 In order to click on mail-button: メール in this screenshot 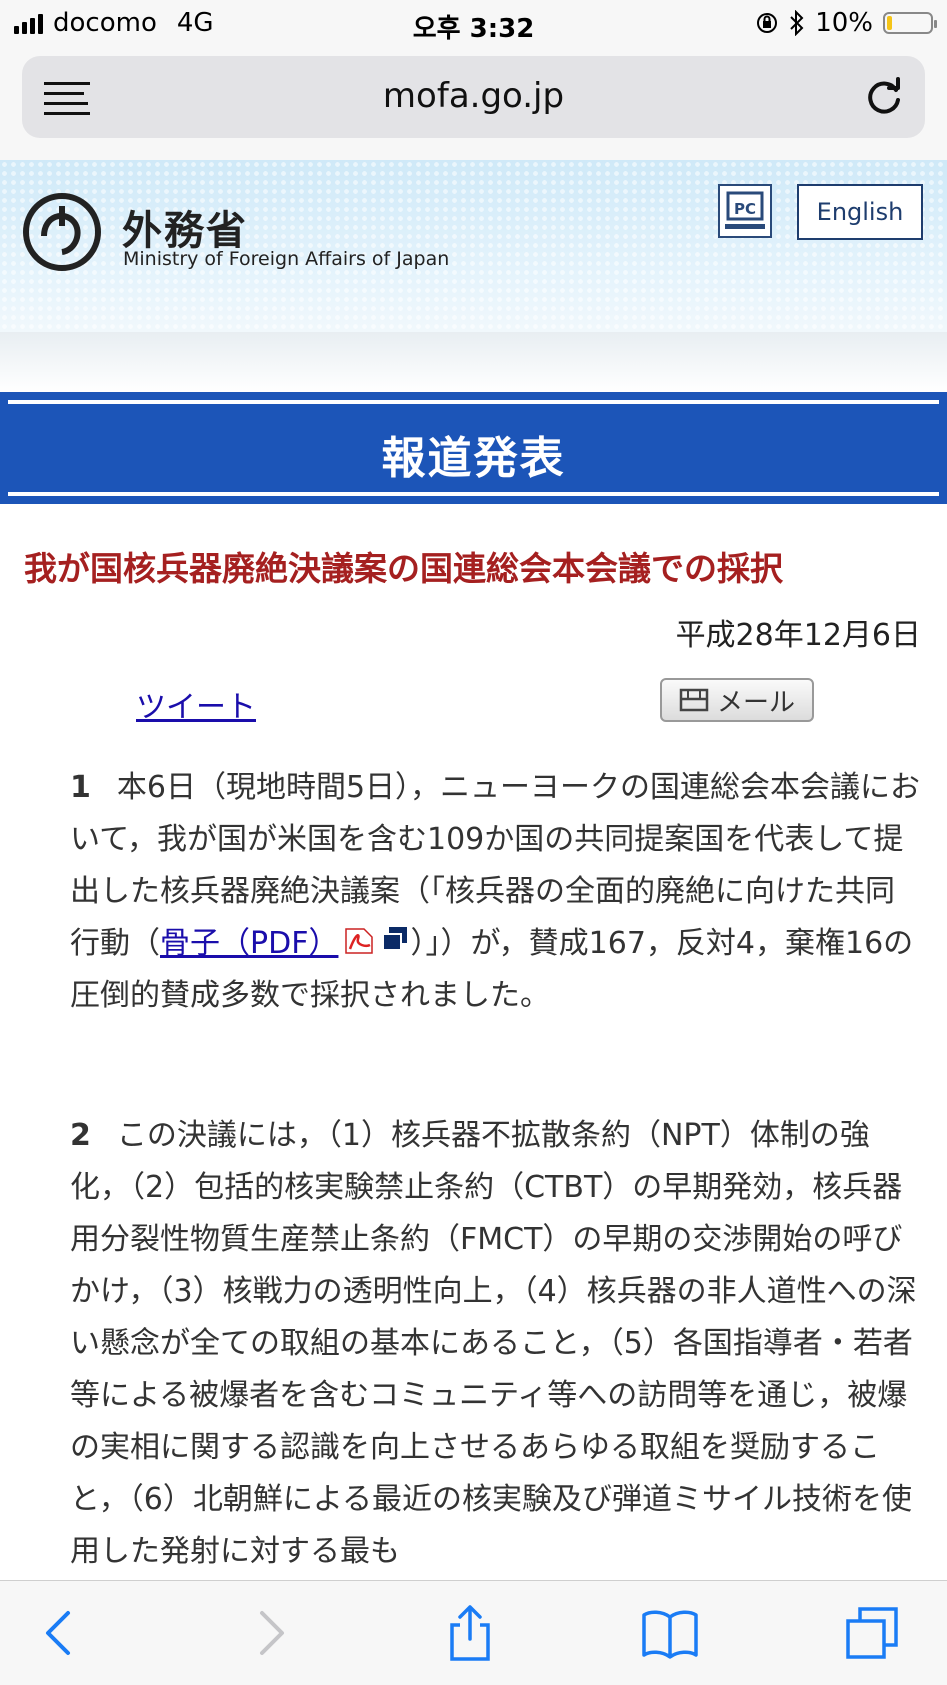, I will do `click(737, 700)`.